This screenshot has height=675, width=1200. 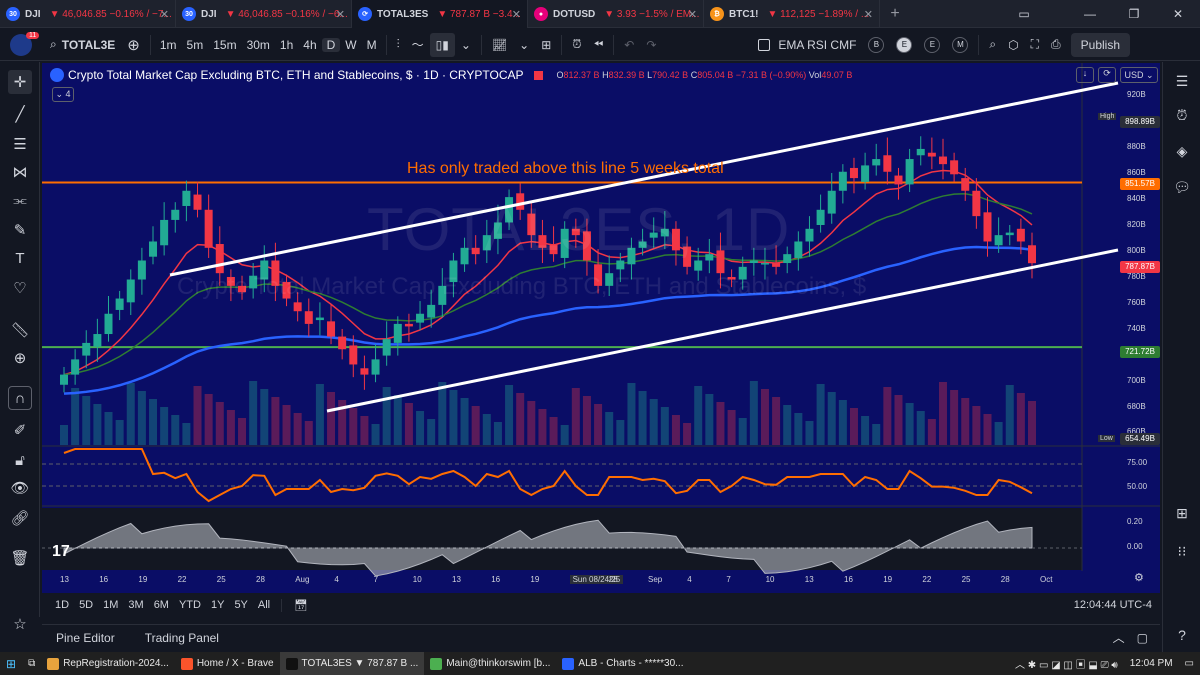 I want to click on pill-b: B, so click(x=876, y=45).